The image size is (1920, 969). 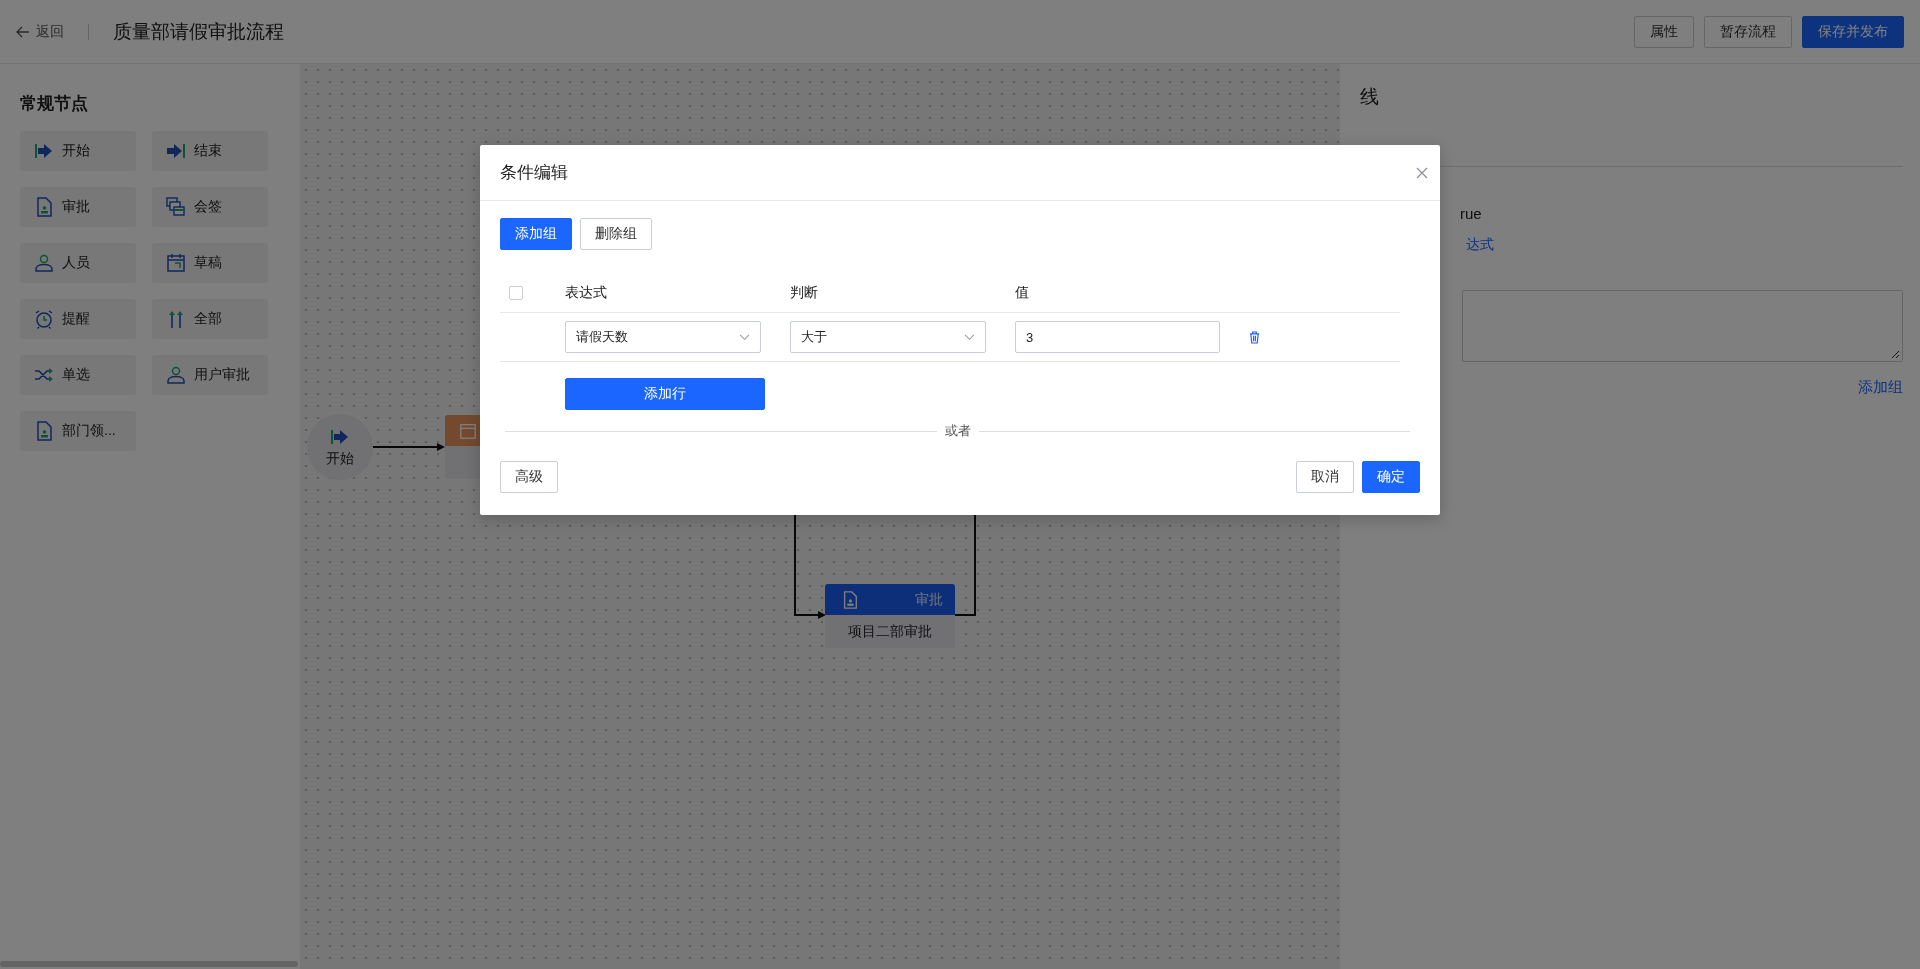 What do you see at coordinates (1422, 172) in the screenshot?
I see `close-icon` at bounding box center [1422, 172].